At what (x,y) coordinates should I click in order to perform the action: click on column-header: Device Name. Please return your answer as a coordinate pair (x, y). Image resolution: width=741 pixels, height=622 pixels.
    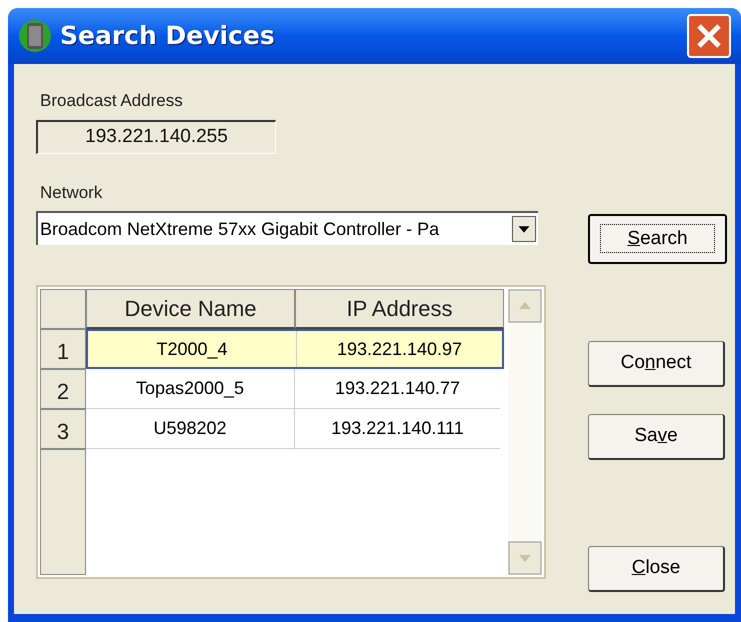
    Looking at the image, I should click on (190, 309).